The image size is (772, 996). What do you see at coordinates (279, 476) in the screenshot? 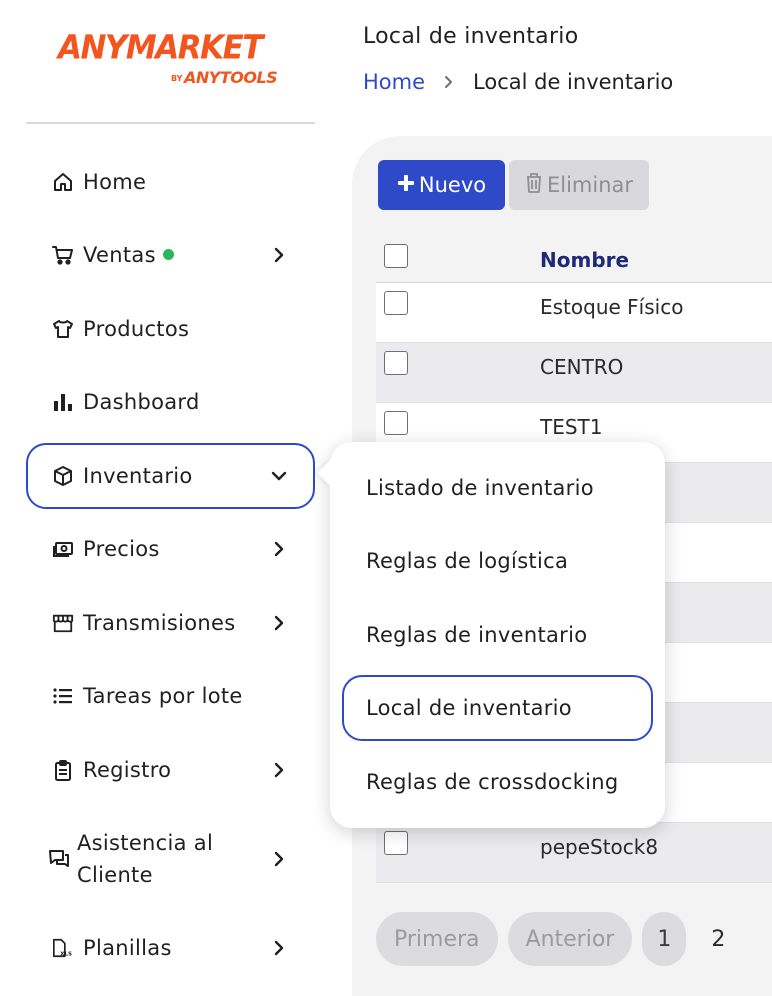
I see `chevron-down-icon` at bounding box center [279, 476].